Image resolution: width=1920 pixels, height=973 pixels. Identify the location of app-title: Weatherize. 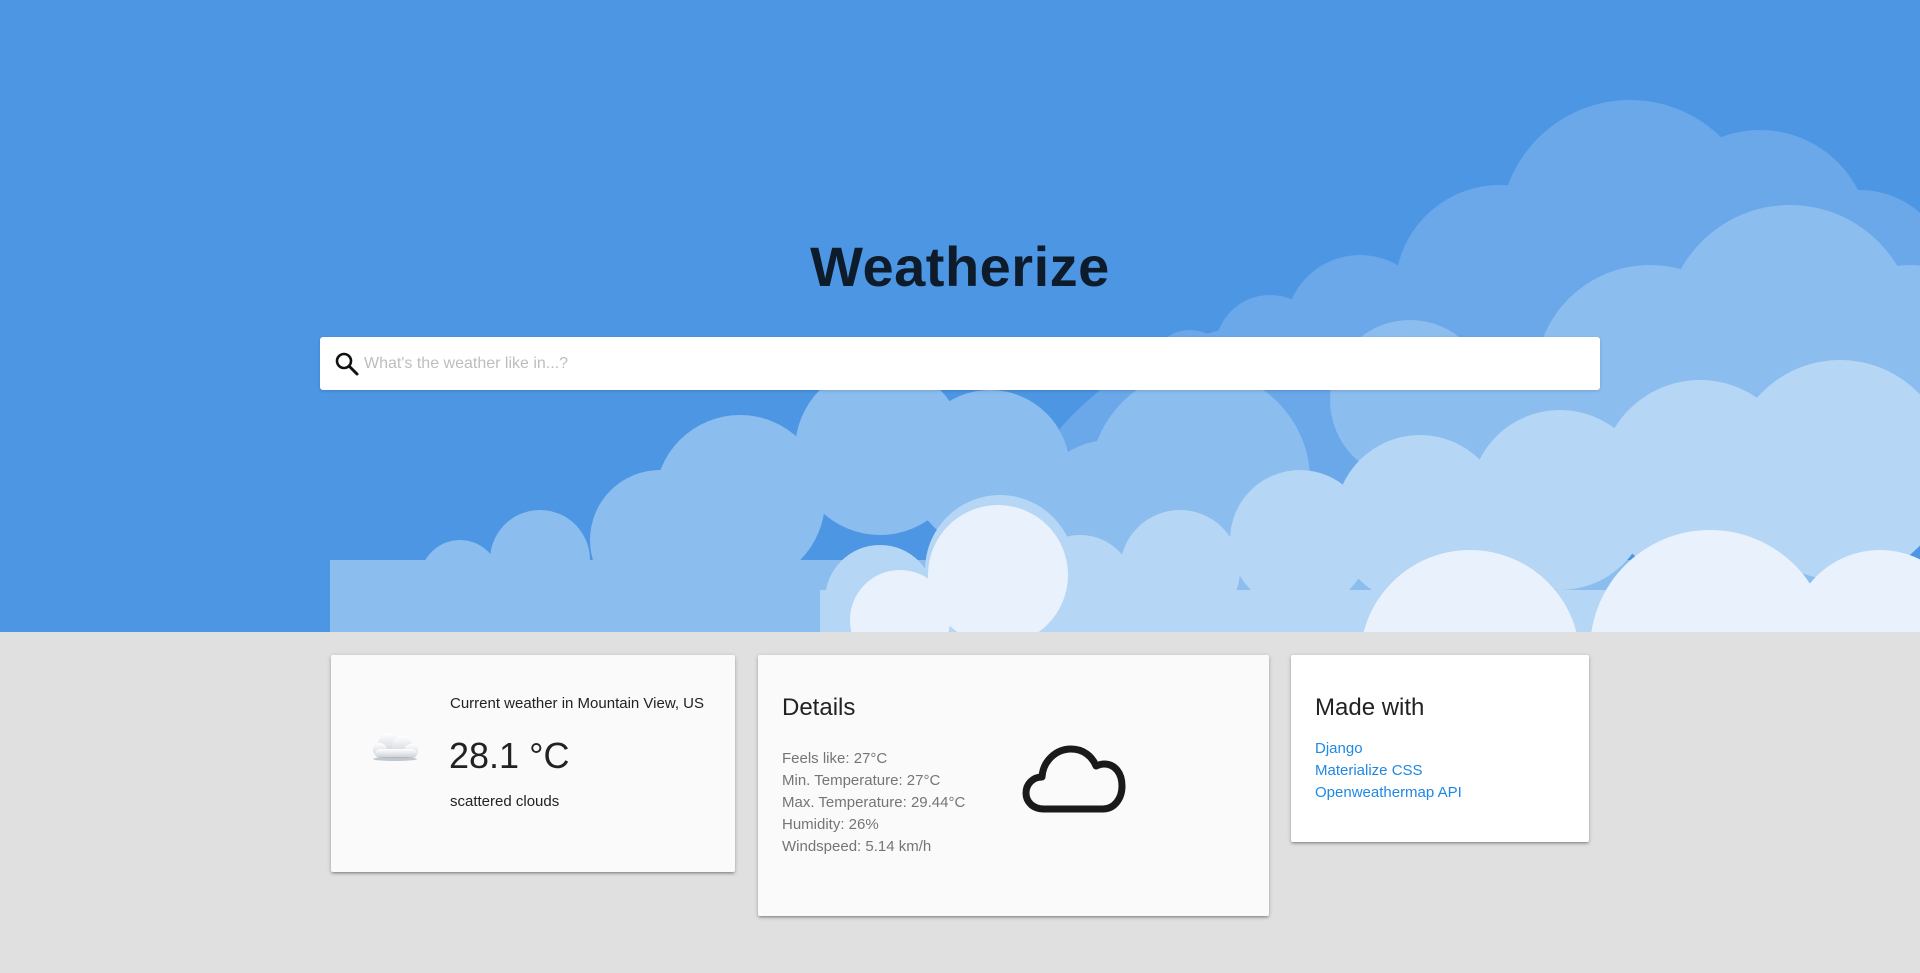
(960, 266).